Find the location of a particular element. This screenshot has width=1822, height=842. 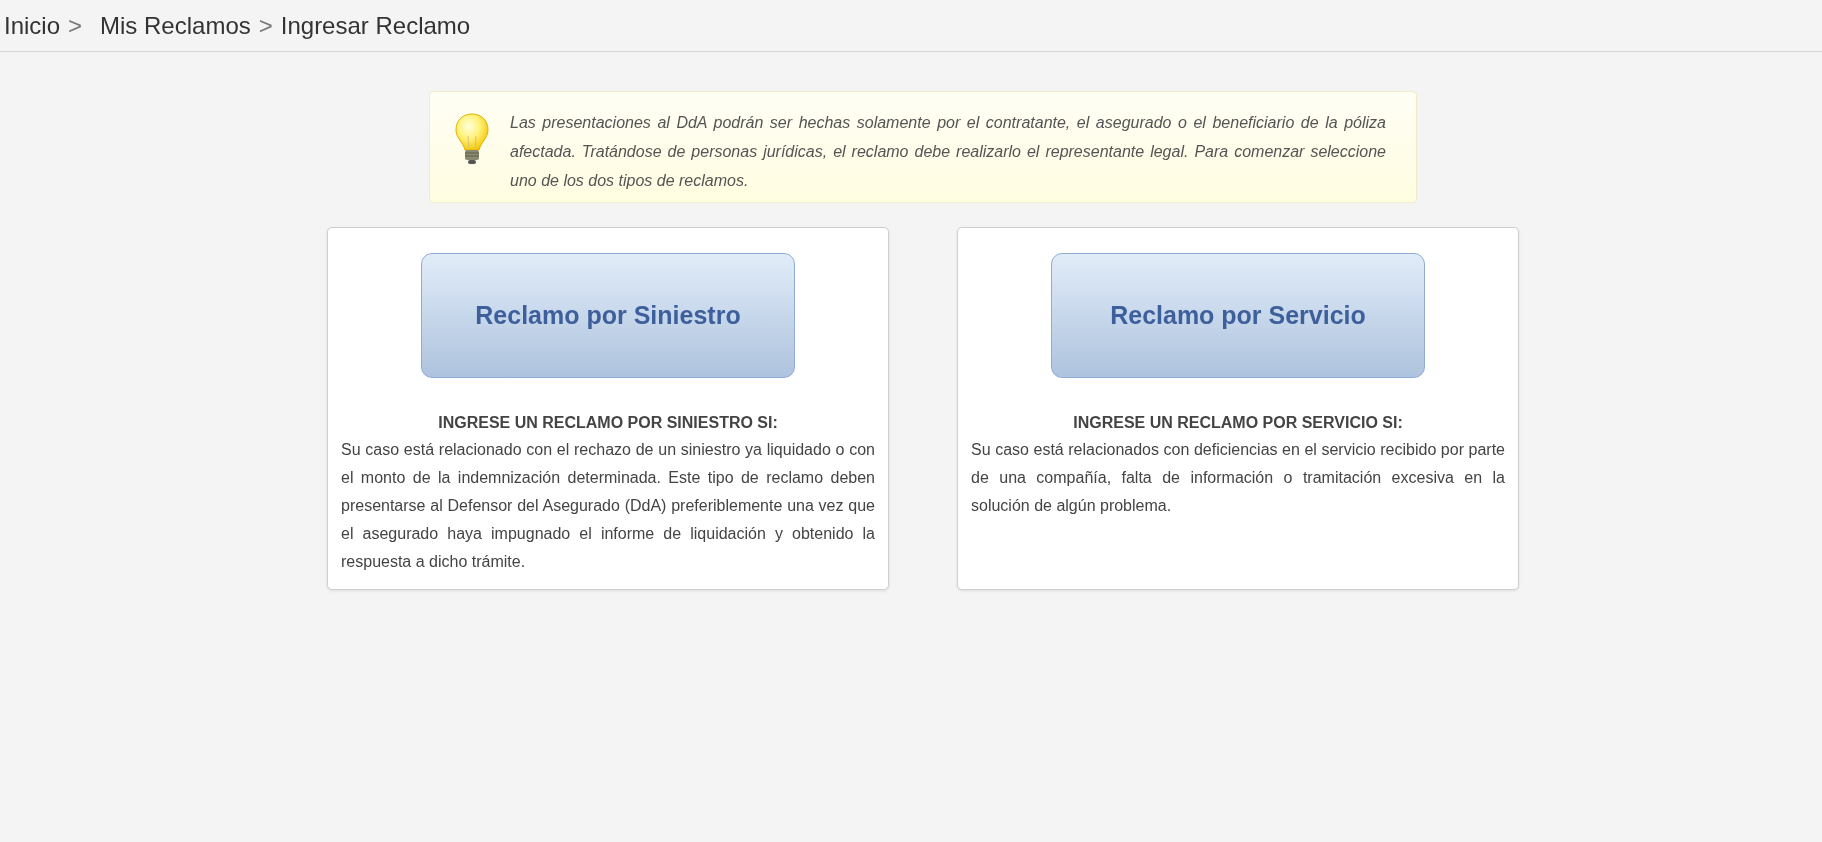

claim-type-button: Reclamo por Servicio is located at coordinates (1238, 315).